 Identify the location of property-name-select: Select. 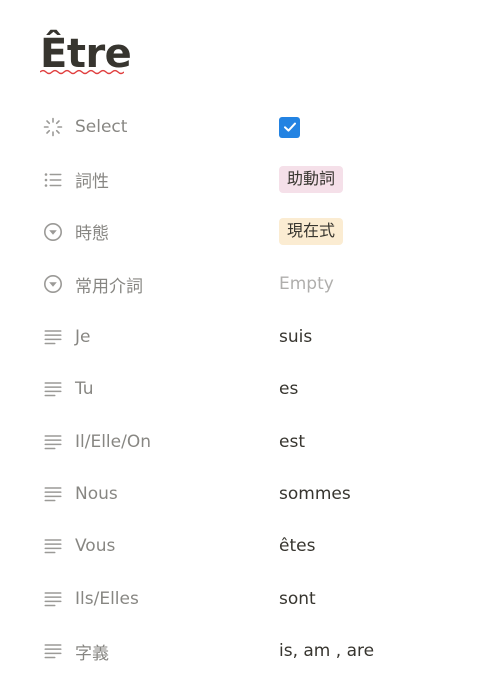
(160, 127).